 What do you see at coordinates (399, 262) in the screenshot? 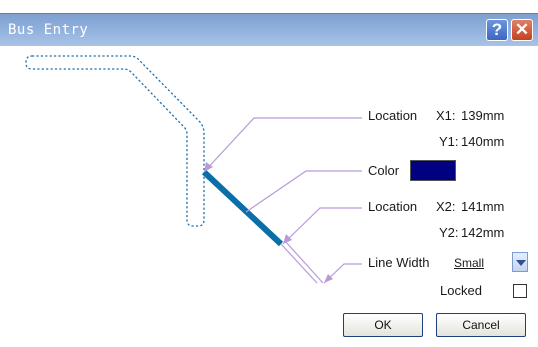
I see `line-width-label: Line Width` at bounding box center [399, 262].